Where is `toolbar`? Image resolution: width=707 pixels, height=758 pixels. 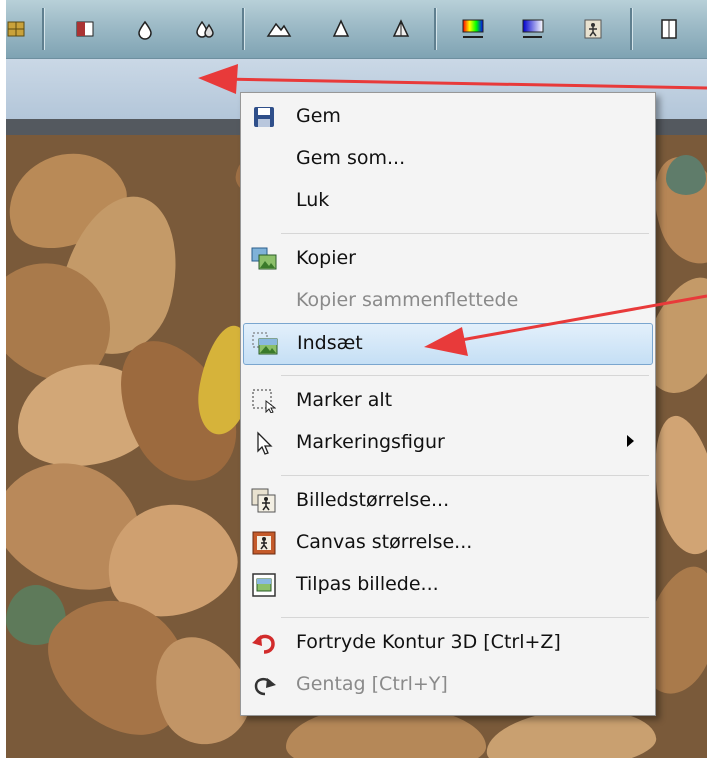
toolbar is located at coordinates (356, 29).